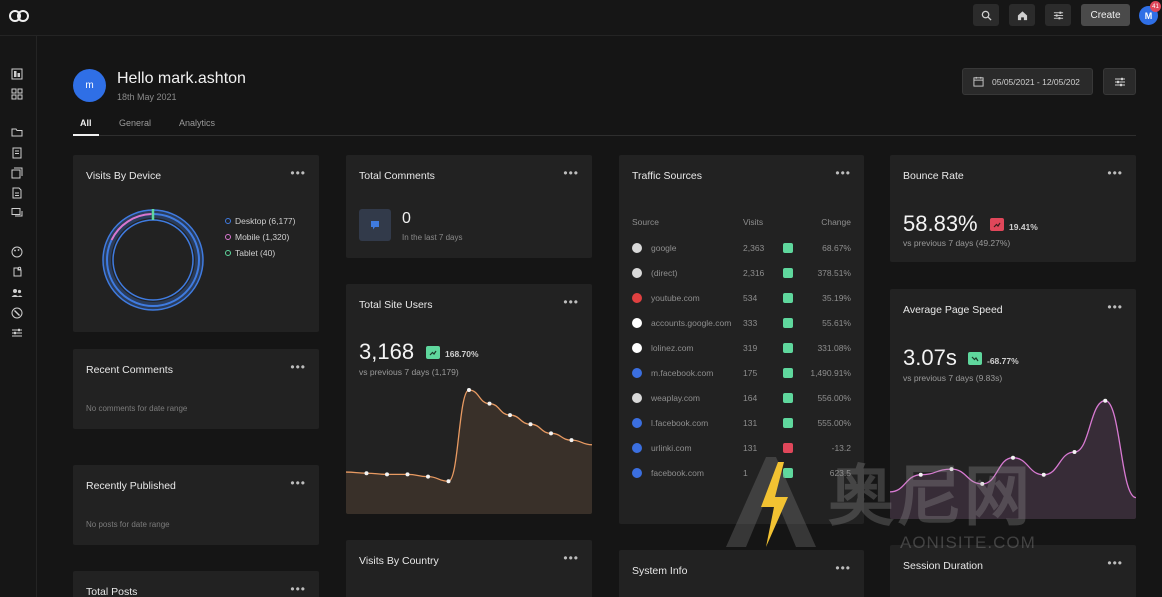 Image resolution: width=1162 pixels, height=597 pixels. What do you see at coordinates (17, 213) in the screenshot?
I see `comments-icon` at bounding box center [17, 213].